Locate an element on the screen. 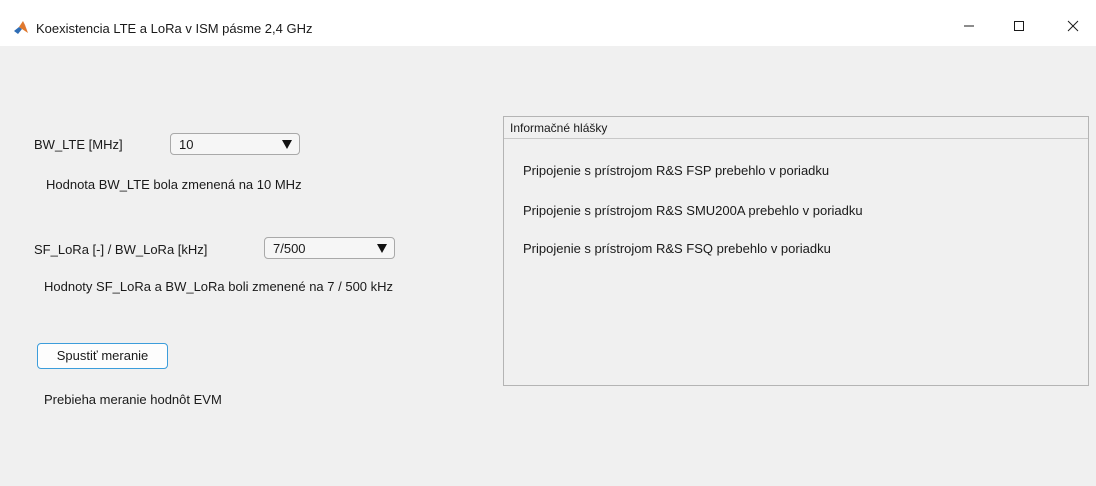 This screenshot has height=486, width=1096. sf-lora-selected-value: 7/500 is located at coordinates (289, 248).